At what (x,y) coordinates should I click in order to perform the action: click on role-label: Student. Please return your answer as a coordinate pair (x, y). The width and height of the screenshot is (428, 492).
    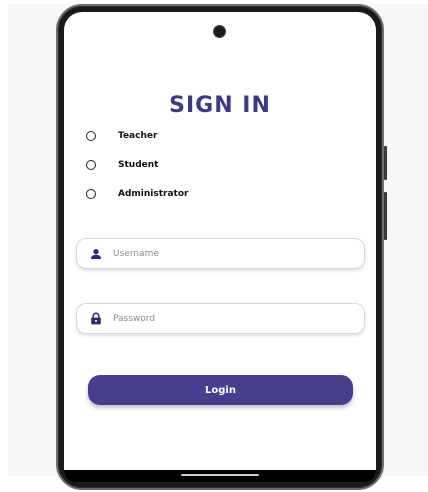
    Looking at the image, I should click on (138, 165).